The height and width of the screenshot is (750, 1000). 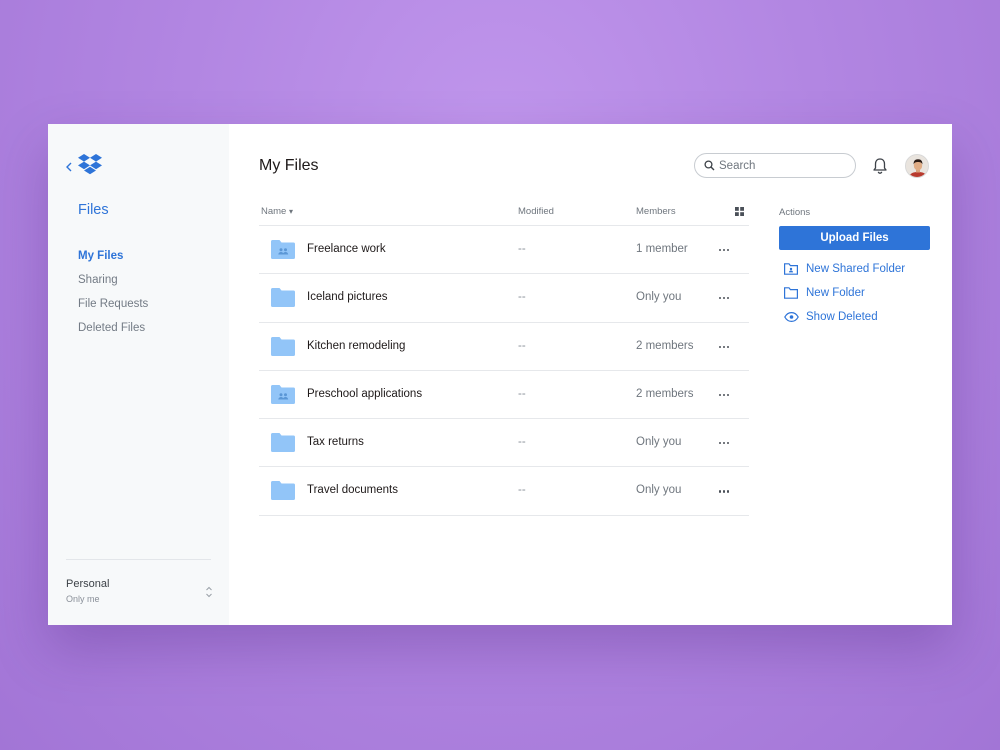 I want to click on table-row: Iceland pictures -- Only you, so click(x=504, y=298).